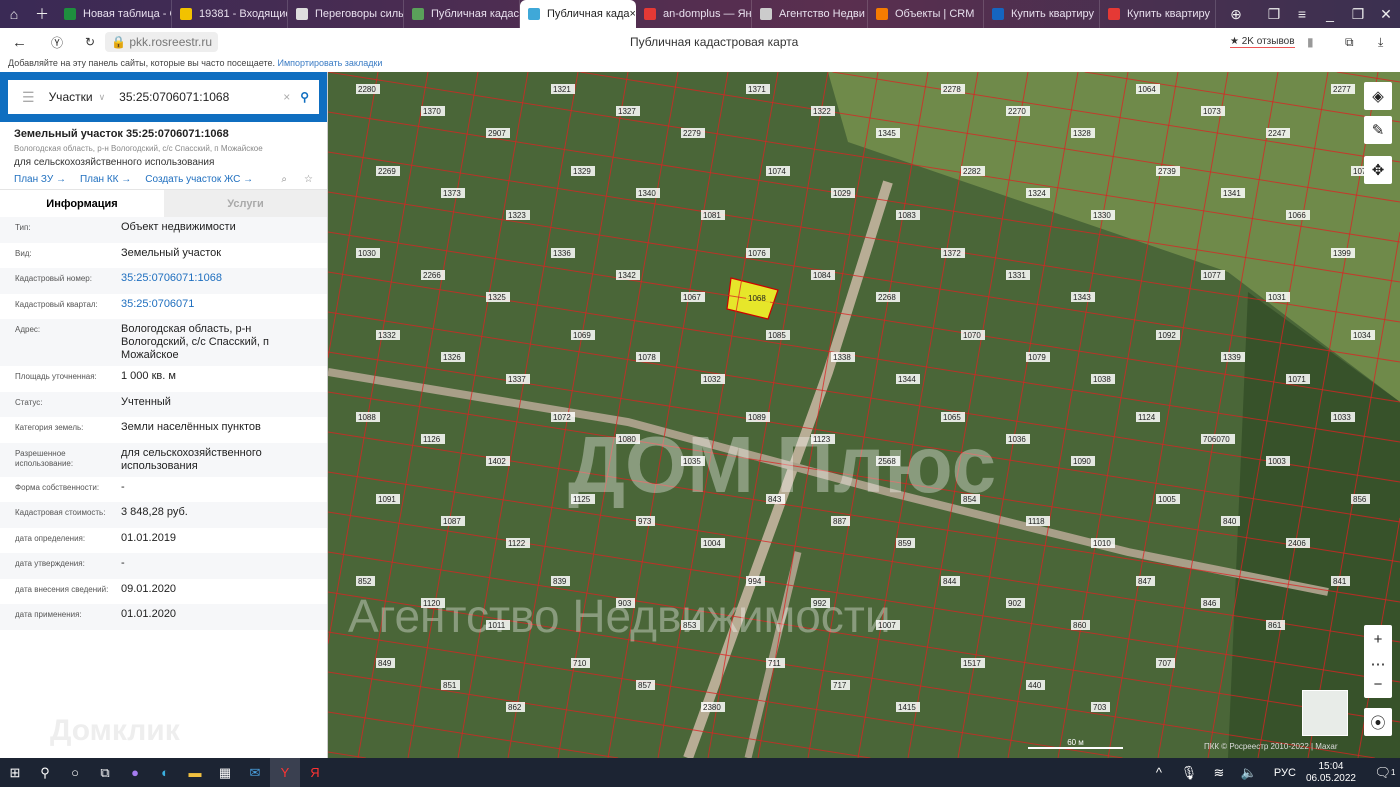 The height and width of the screenshot is (787, 1400). Describe the element at coordinates (712, 215) in the screenshot. I see `parcel-label: 1081` at that location.